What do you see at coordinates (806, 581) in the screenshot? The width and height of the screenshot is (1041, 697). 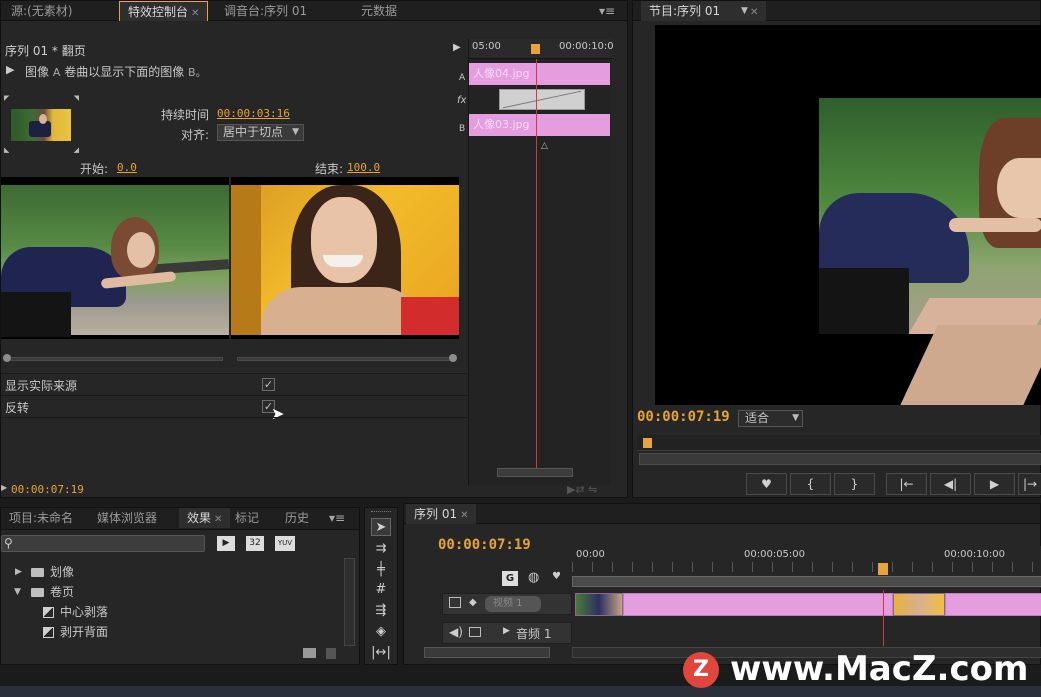 I see `work-area-bar` at bounding box center [806, 581].